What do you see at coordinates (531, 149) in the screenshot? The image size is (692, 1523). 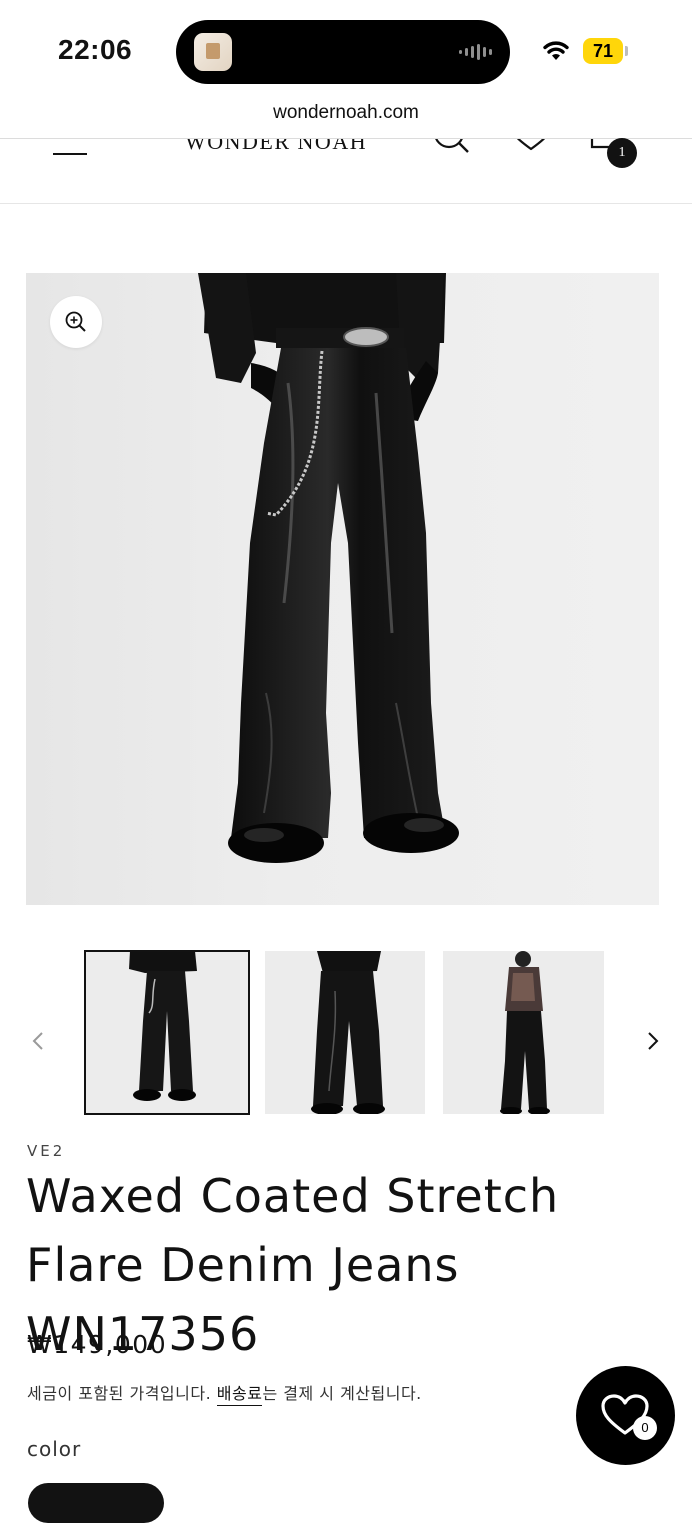 I see `wishlist-heart-icon` at bounding box center [531, 149].